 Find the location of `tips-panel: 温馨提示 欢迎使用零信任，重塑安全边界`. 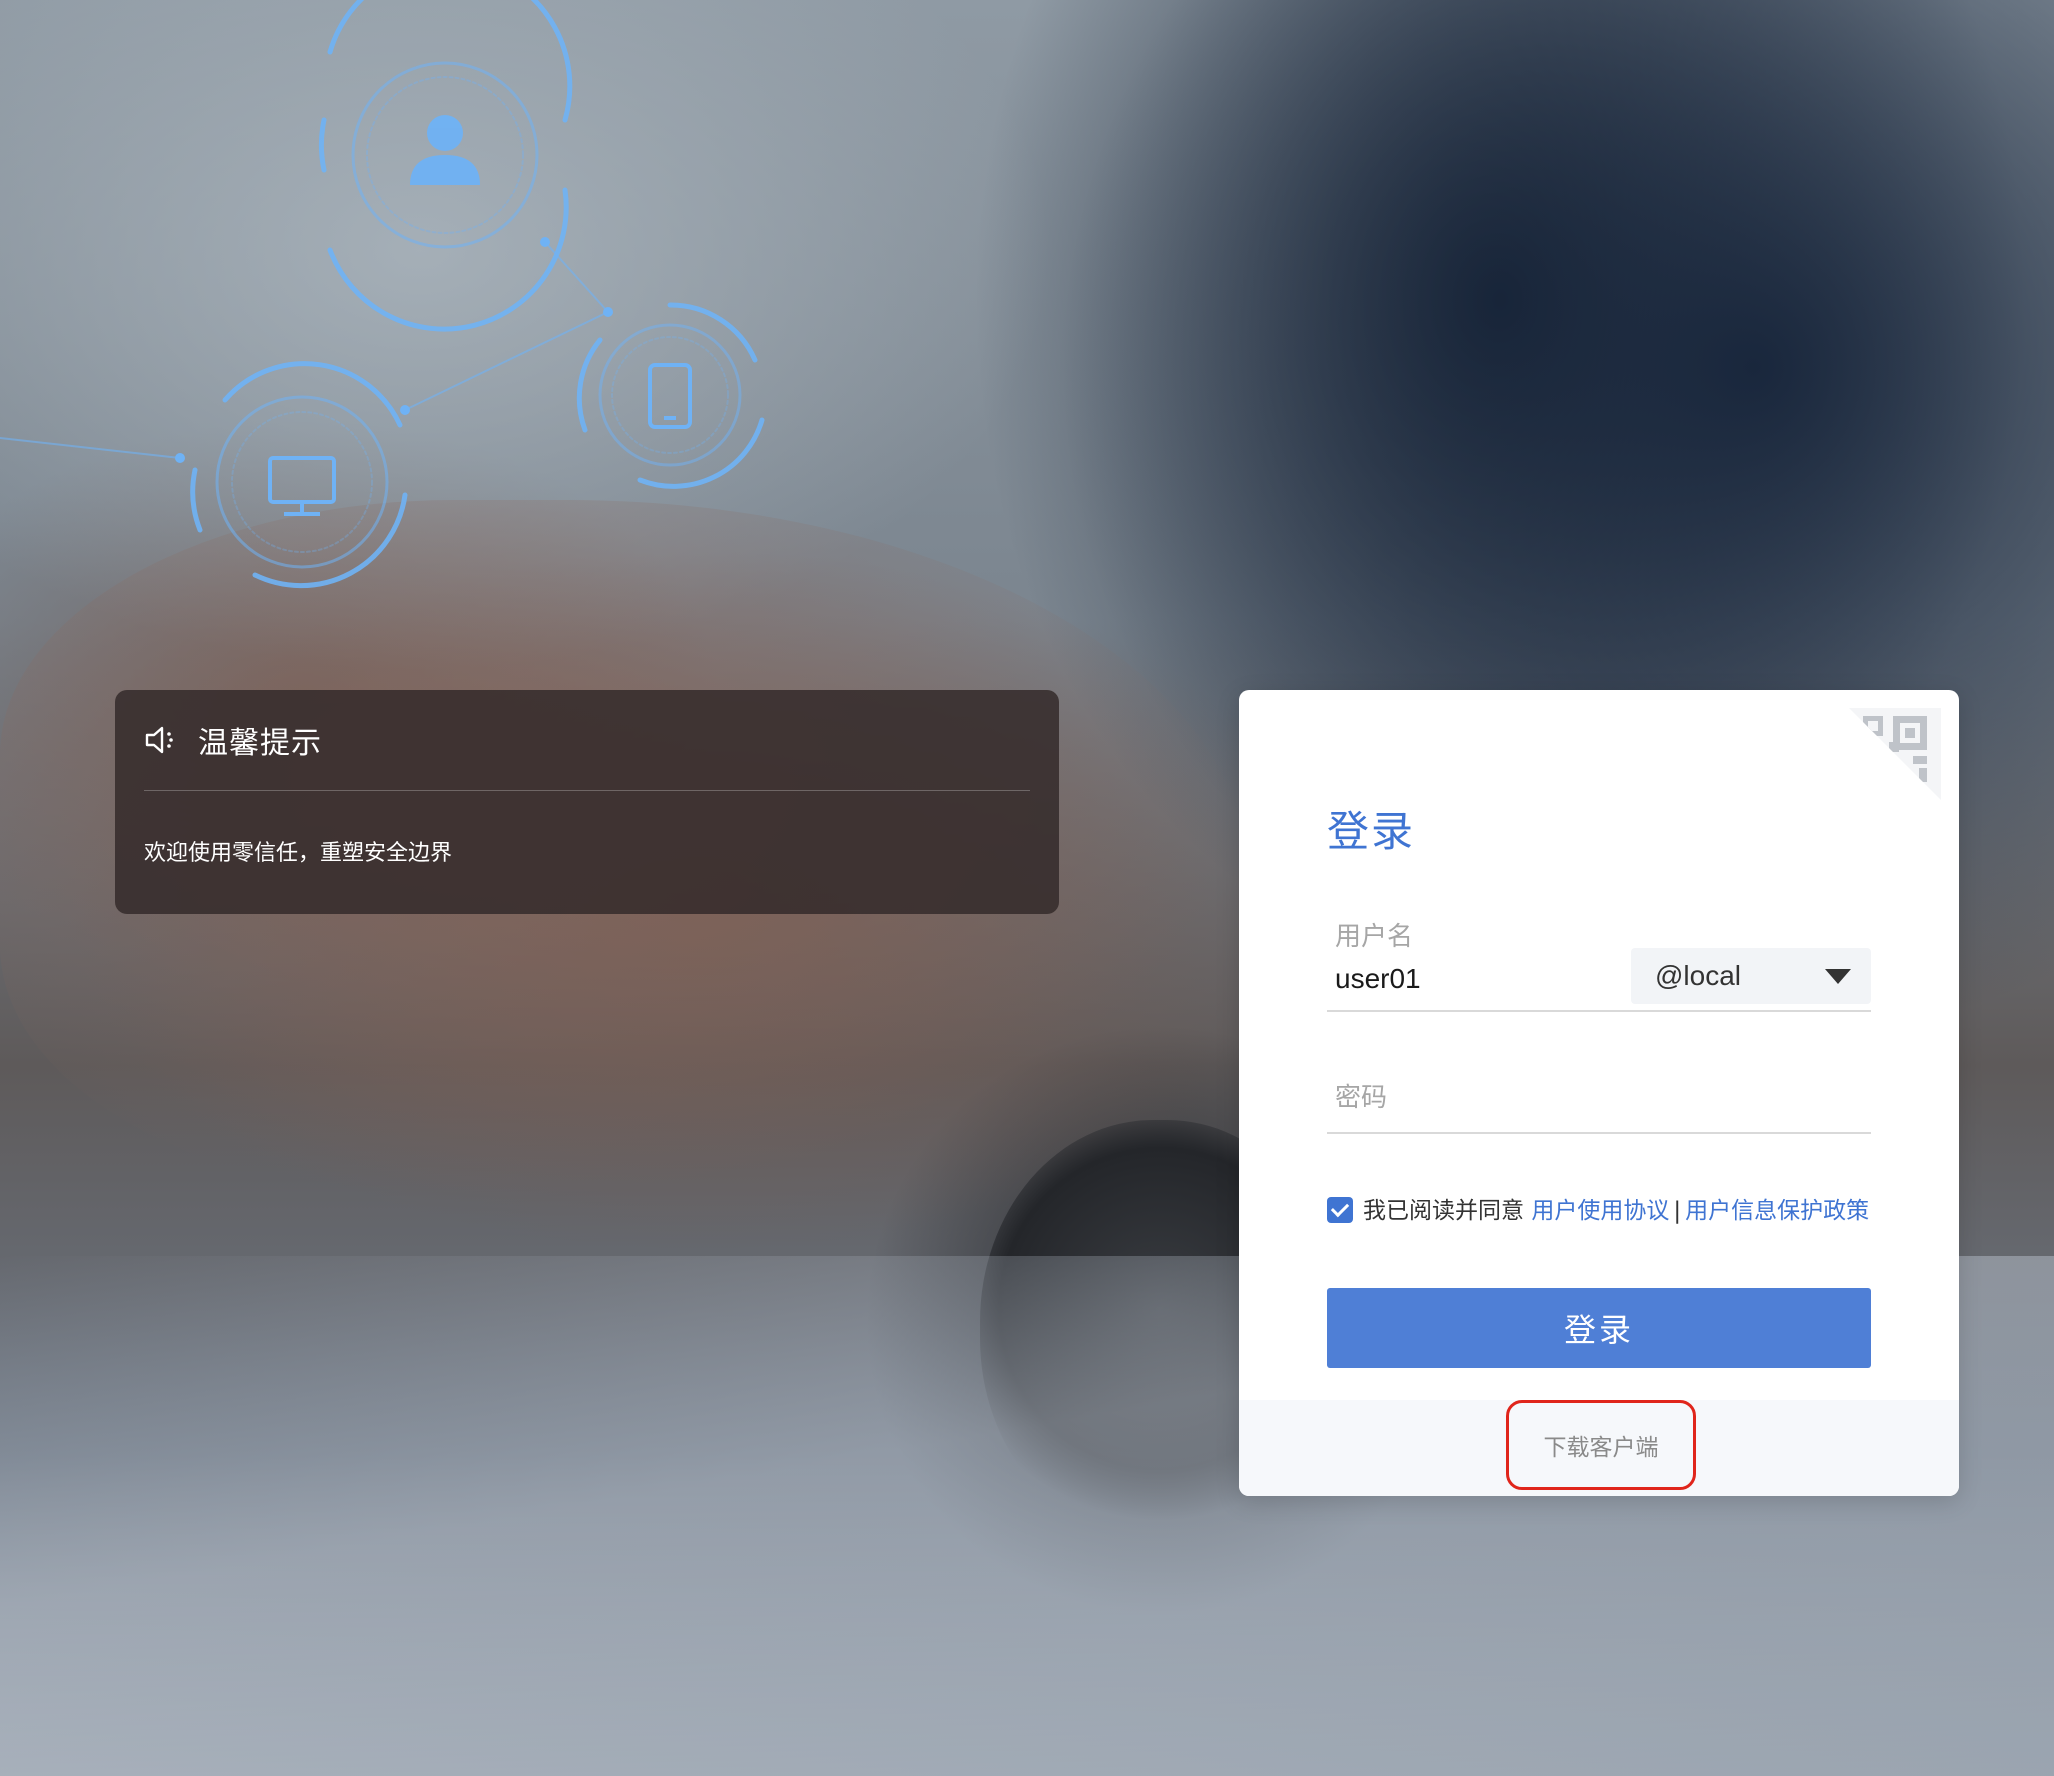

tips-panel: 温馨提示 欢迎使用零信任，重塑安全边界 is located at coordinates (587, 802).